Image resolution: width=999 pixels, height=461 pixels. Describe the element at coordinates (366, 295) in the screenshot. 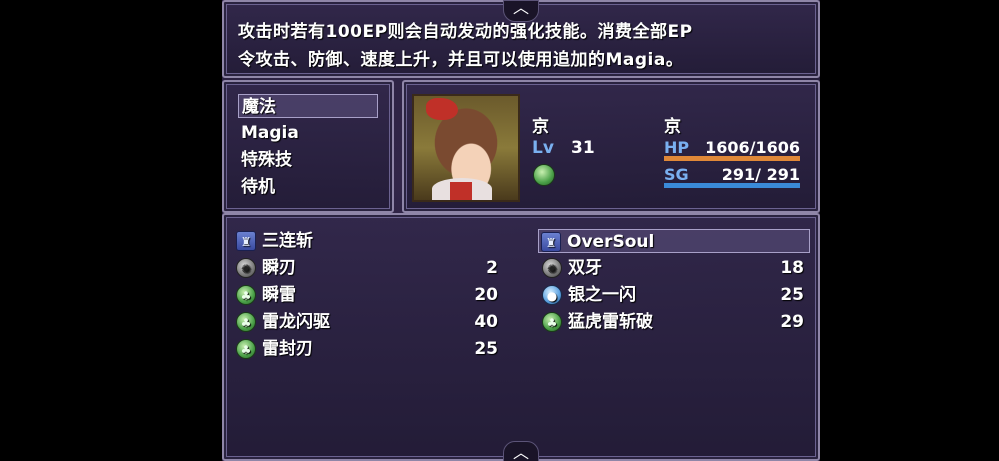

I see `skill-item: ♣ 瞬雷 20` at that location.